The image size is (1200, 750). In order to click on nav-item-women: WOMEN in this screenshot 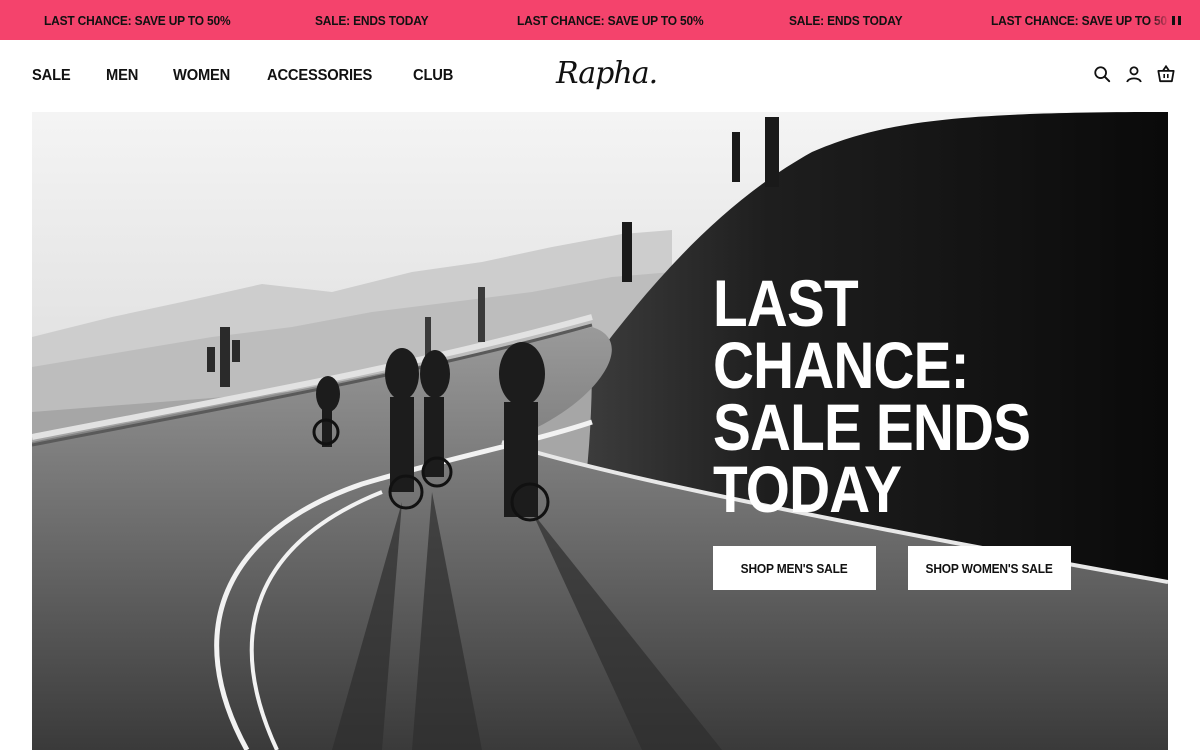, I will do `click(201, 76)`.